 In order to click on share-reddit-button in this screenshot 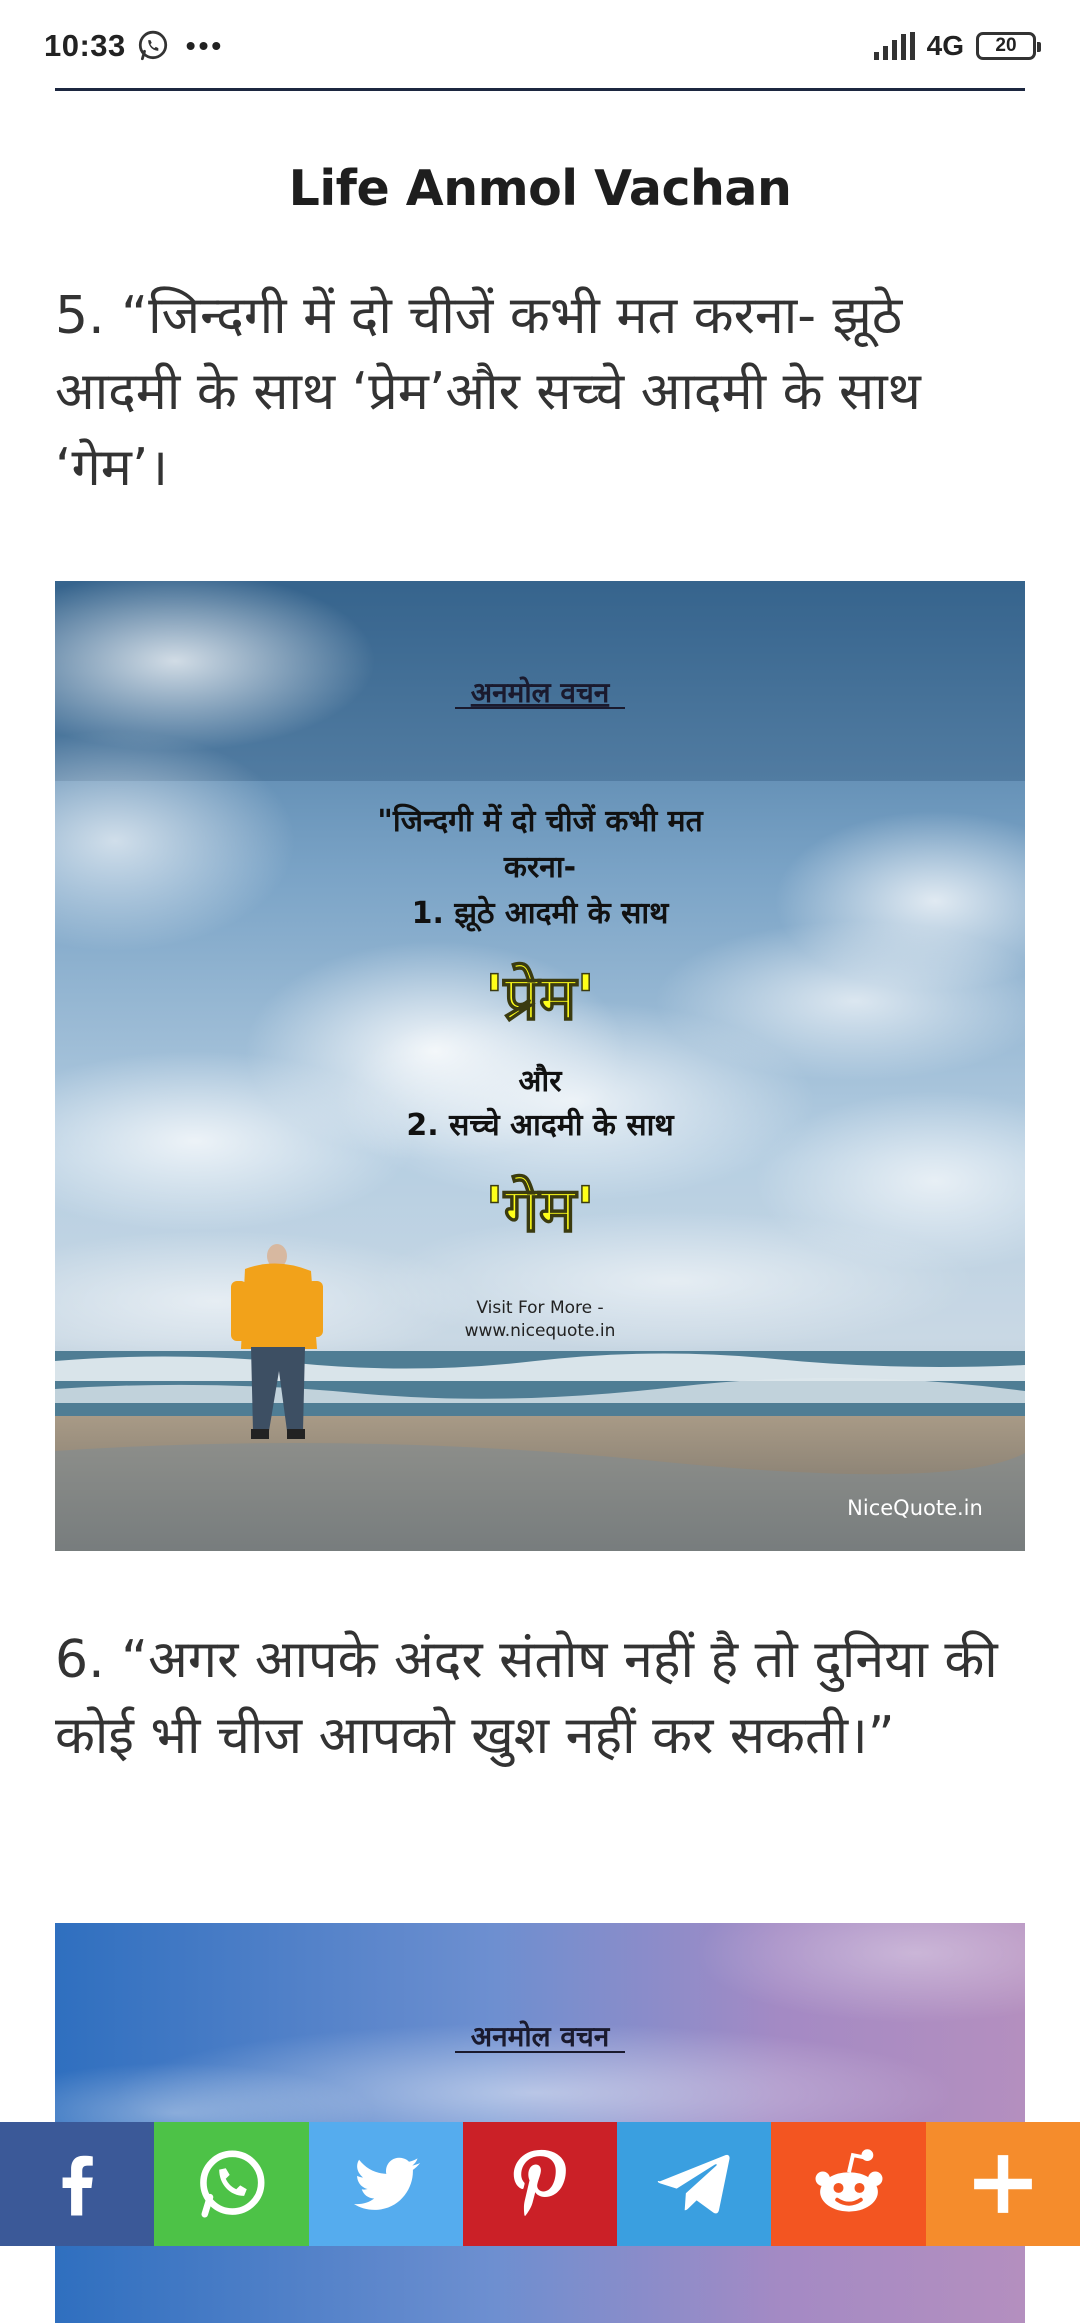, I will do `click(848, 2184)`.